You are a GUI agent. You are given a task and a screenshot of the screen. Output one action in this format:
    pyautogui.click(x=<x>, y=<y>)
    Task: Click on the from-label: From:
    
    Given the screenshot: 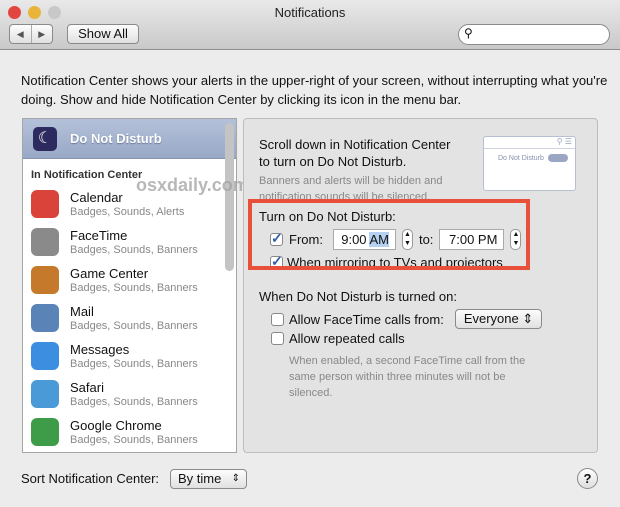 What is the action you would take?
    pyautogui.click(x=306, y=239)
    